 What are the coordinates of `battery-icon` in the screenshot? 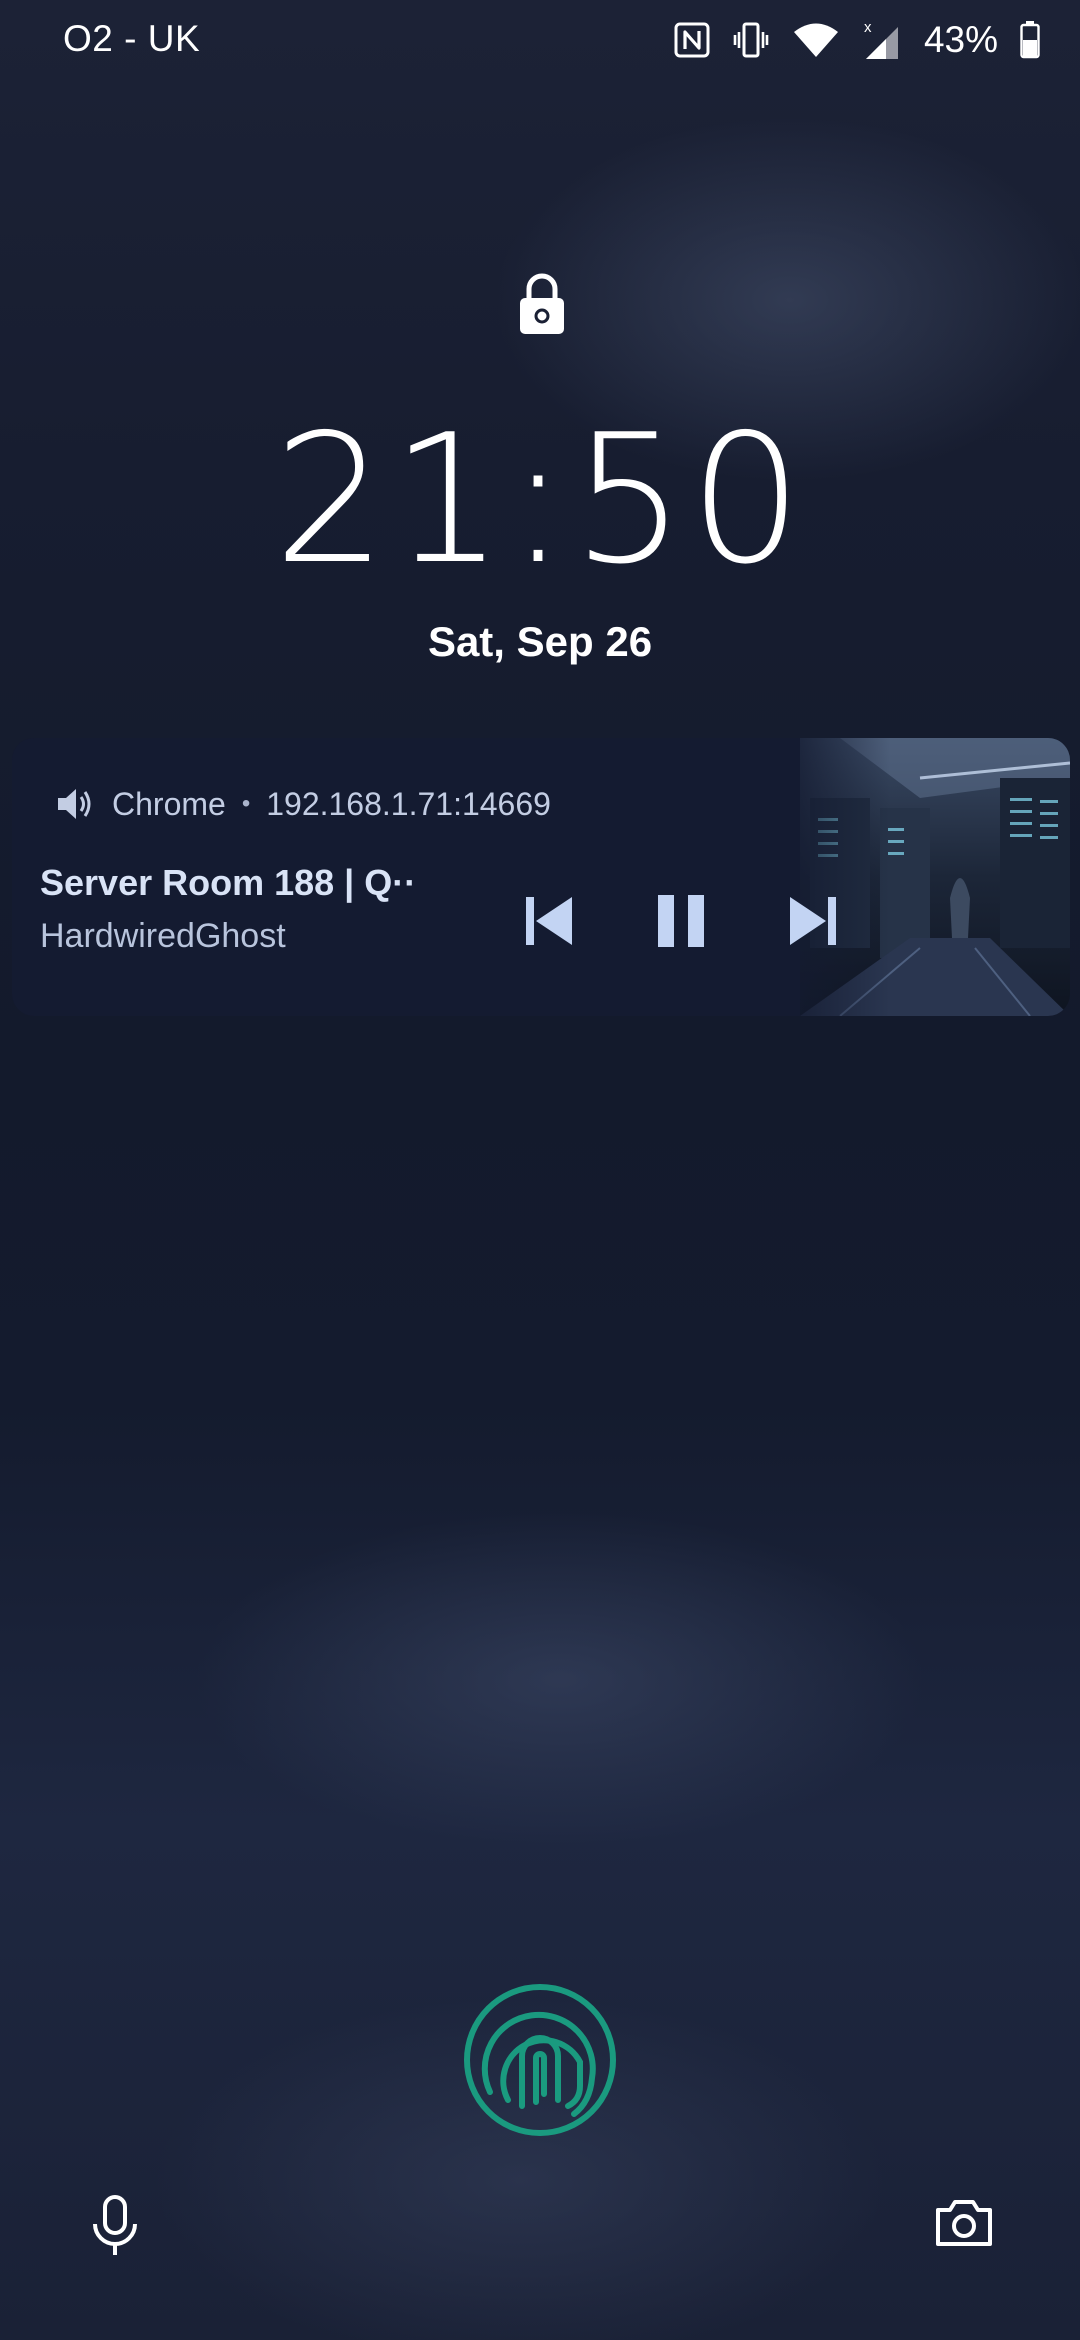 It's located at (1030, 40).